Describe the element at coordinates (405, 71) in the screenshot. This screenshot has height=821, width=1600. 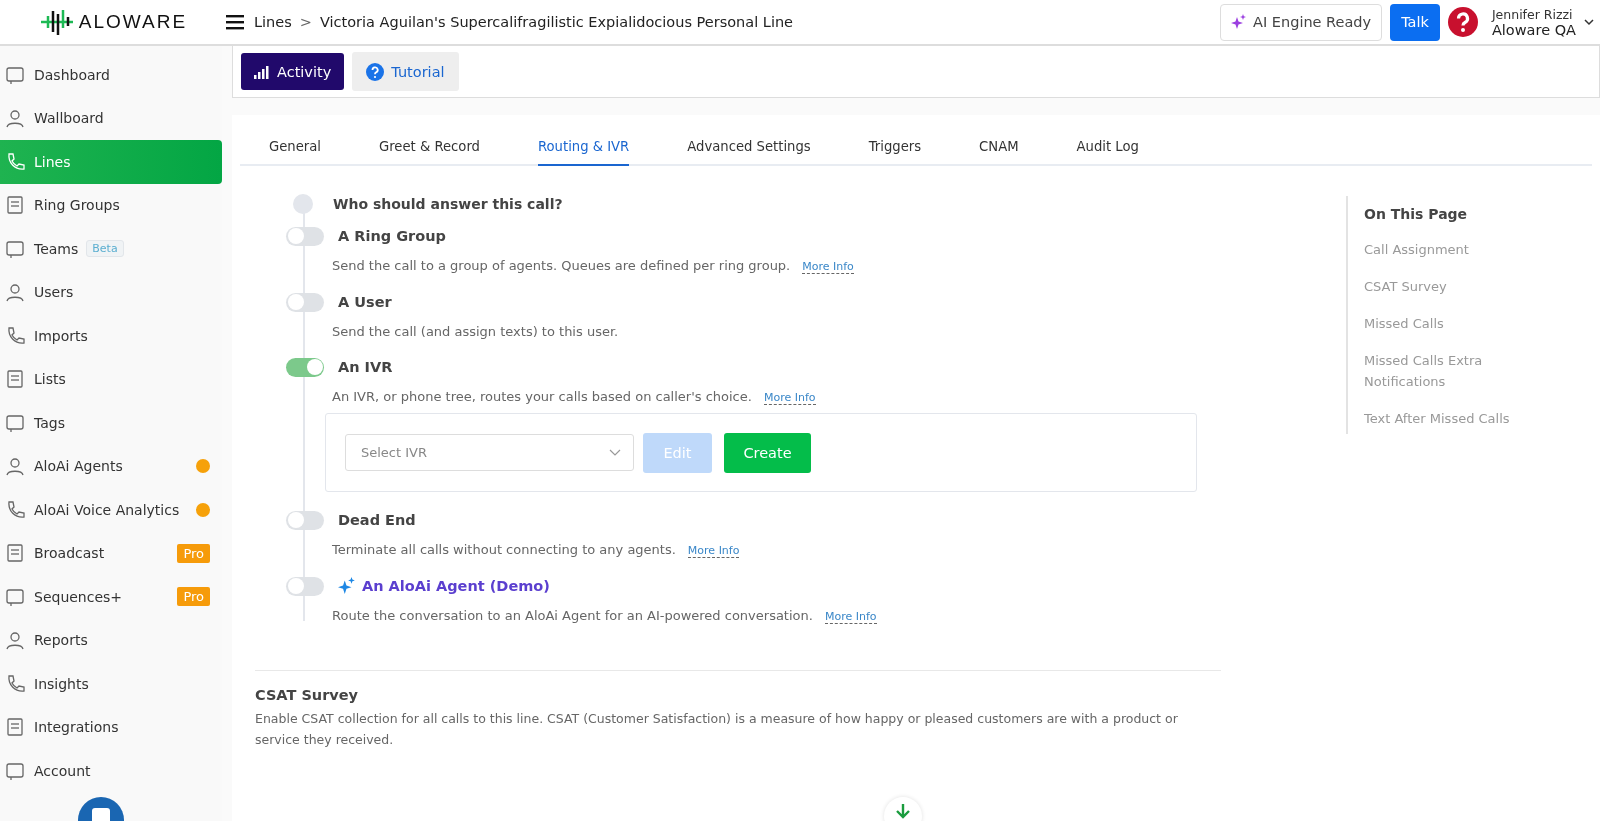
I see `tutorial-button: Tutorial` at that location.